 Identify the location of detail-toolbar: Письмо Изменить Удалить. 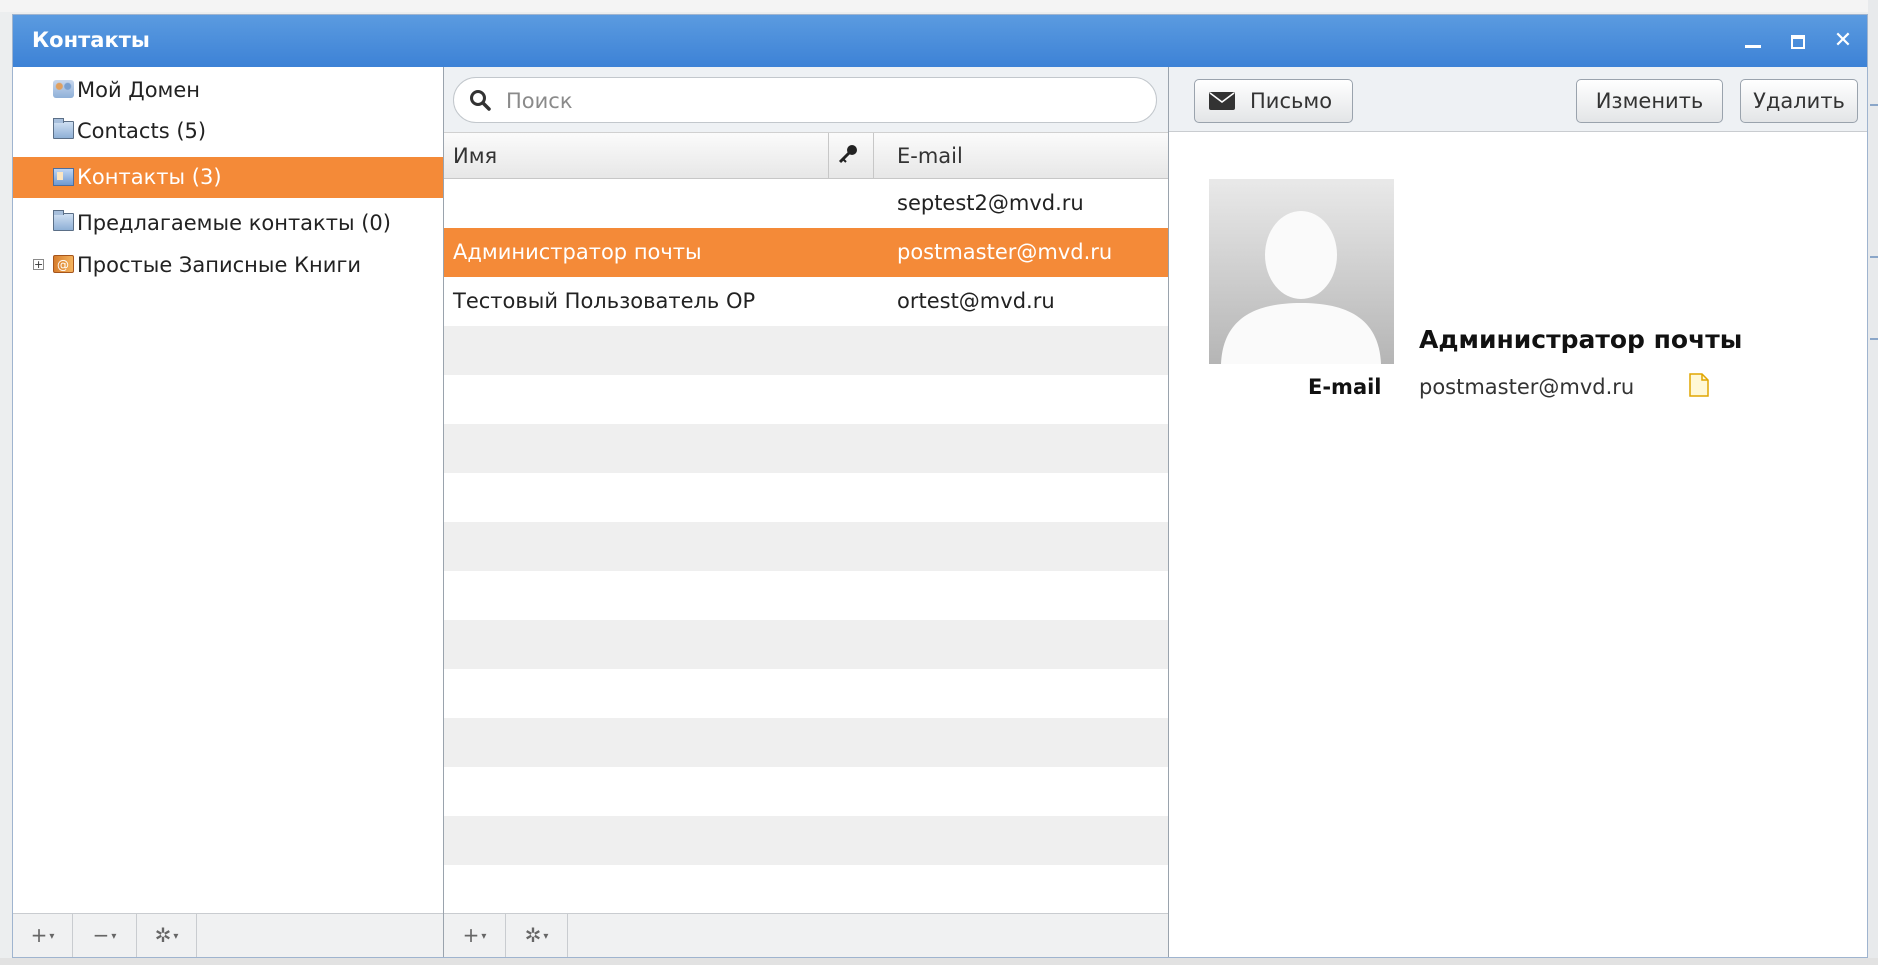
(1518, 99).